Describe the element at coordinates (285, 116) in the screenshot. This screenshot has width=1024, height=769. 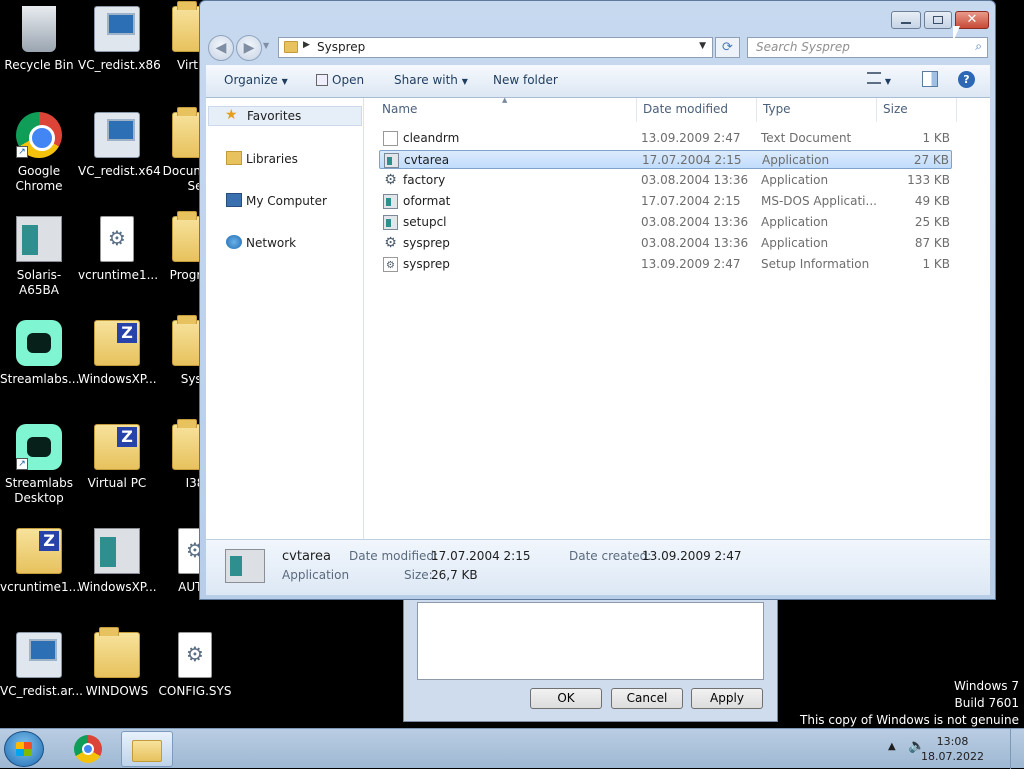
I see `nav-item-favorites: ★ Favorites` at that location.